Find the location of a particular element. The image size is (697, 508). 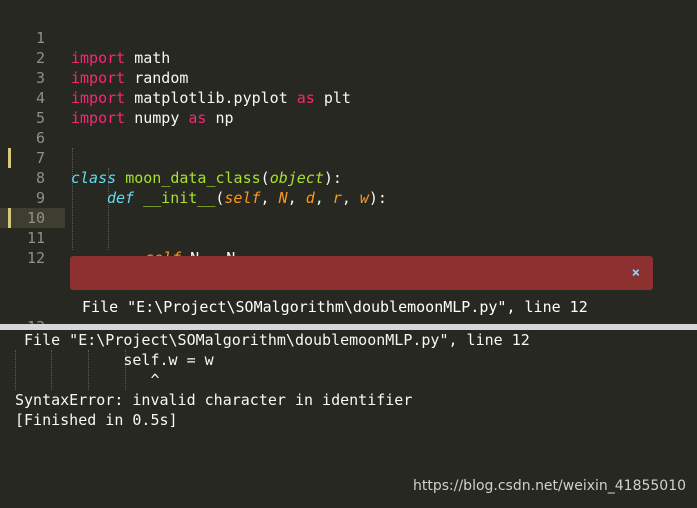

close-icon: × is located at coordinates (636, 273).